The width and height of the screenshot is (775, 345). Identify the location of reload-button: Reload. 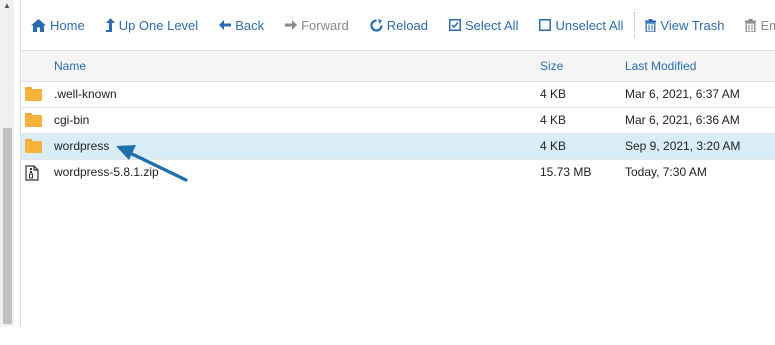
(399, 25).